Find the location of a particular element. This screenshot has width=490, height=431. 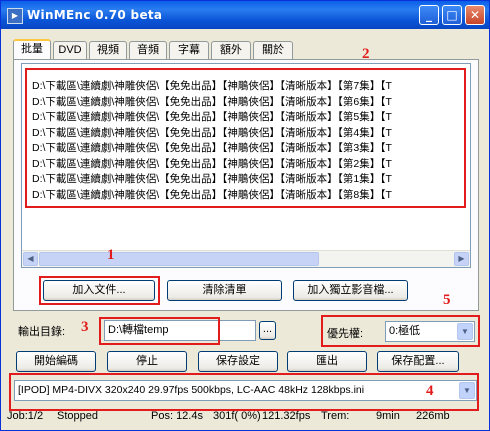

export-button: 匯出 is located at coordinates (327, 361).